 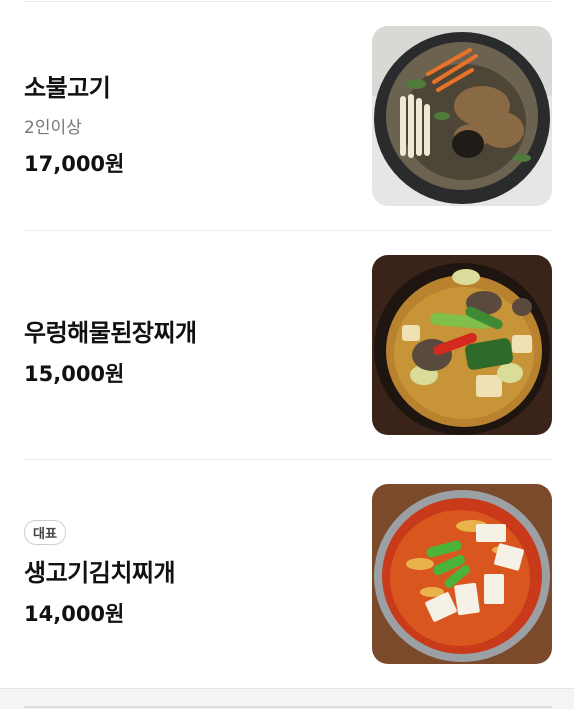 I want to click on menu-item-price: 17,000원, so click(x=74, y=164).